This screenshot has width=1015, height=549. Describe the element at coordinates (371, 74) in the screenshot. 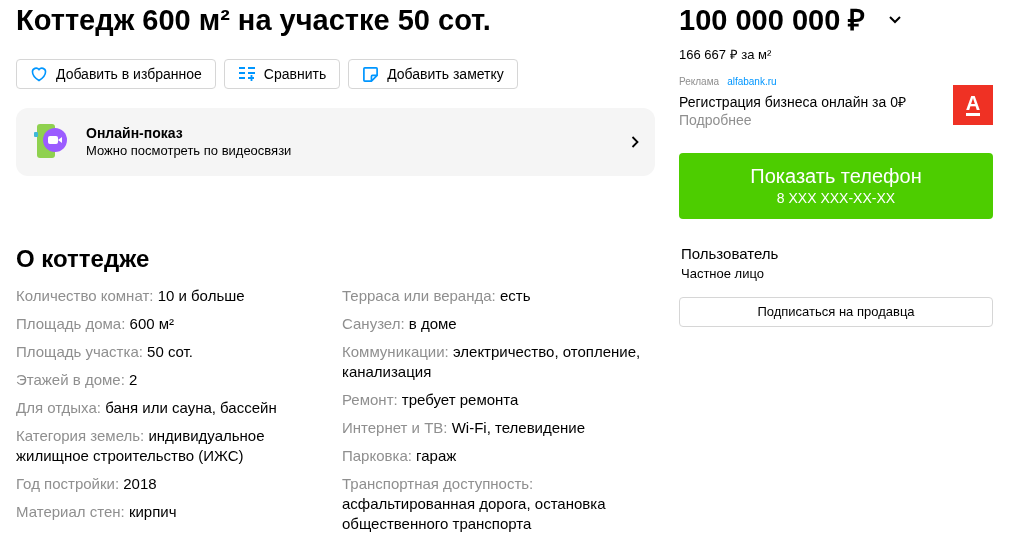

I see `note-icon` at that location.